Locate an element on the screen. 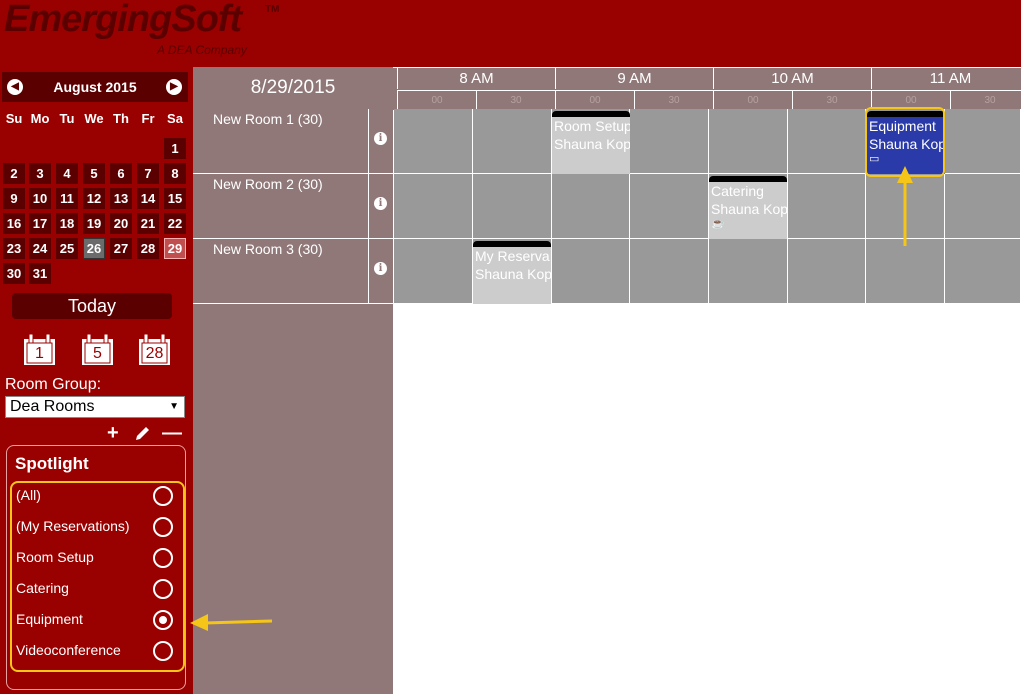  up-arrow is located at coordinates (905, 206).